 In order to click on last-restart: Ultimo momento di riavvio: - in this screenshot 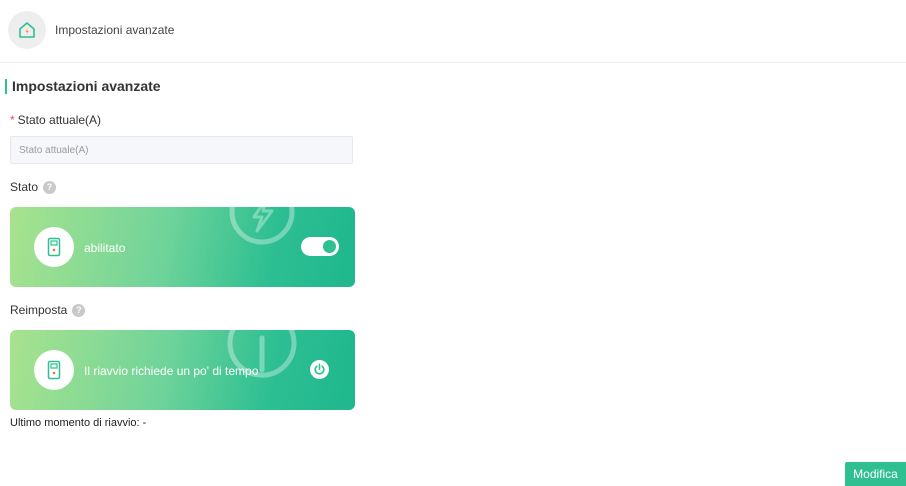, I will do `click(78, 423)`.